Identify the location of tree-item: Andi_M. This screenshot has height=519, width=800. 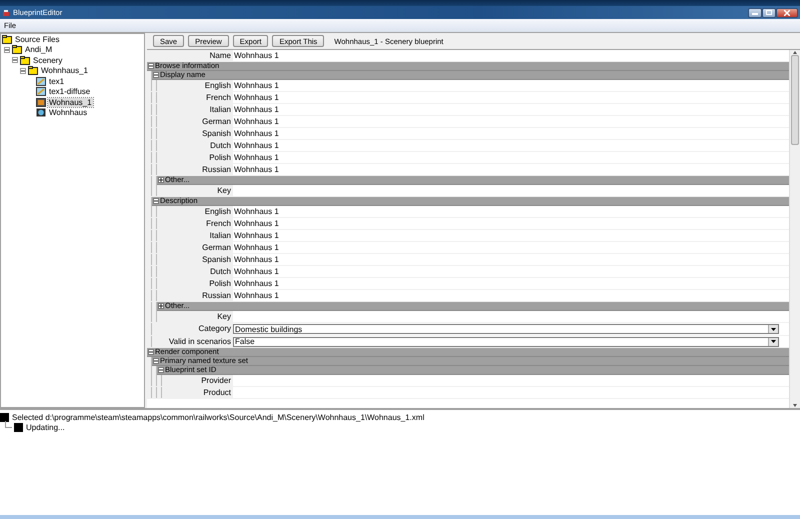
(39, 49).